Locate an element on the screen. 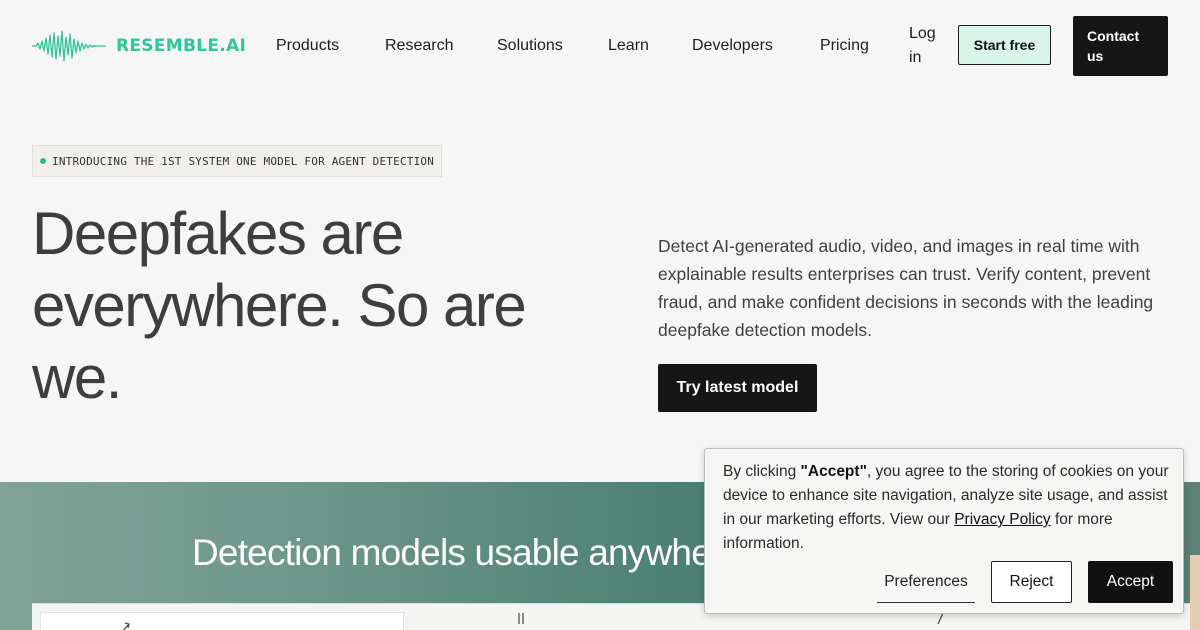 The height and width of the screenshot is (630, 1200). logo-text: RESEMBLE.AI is located at coordinates (181, 46).